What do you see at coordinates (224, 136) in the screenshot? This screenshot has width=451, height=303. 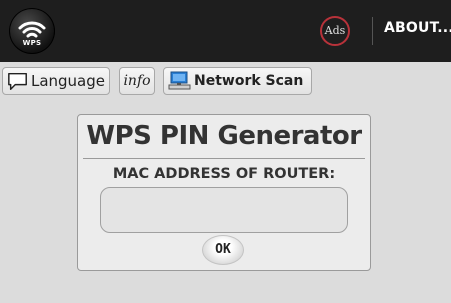 I see `card-title: WPS PIN Generator` at bounding box center [224, 136].